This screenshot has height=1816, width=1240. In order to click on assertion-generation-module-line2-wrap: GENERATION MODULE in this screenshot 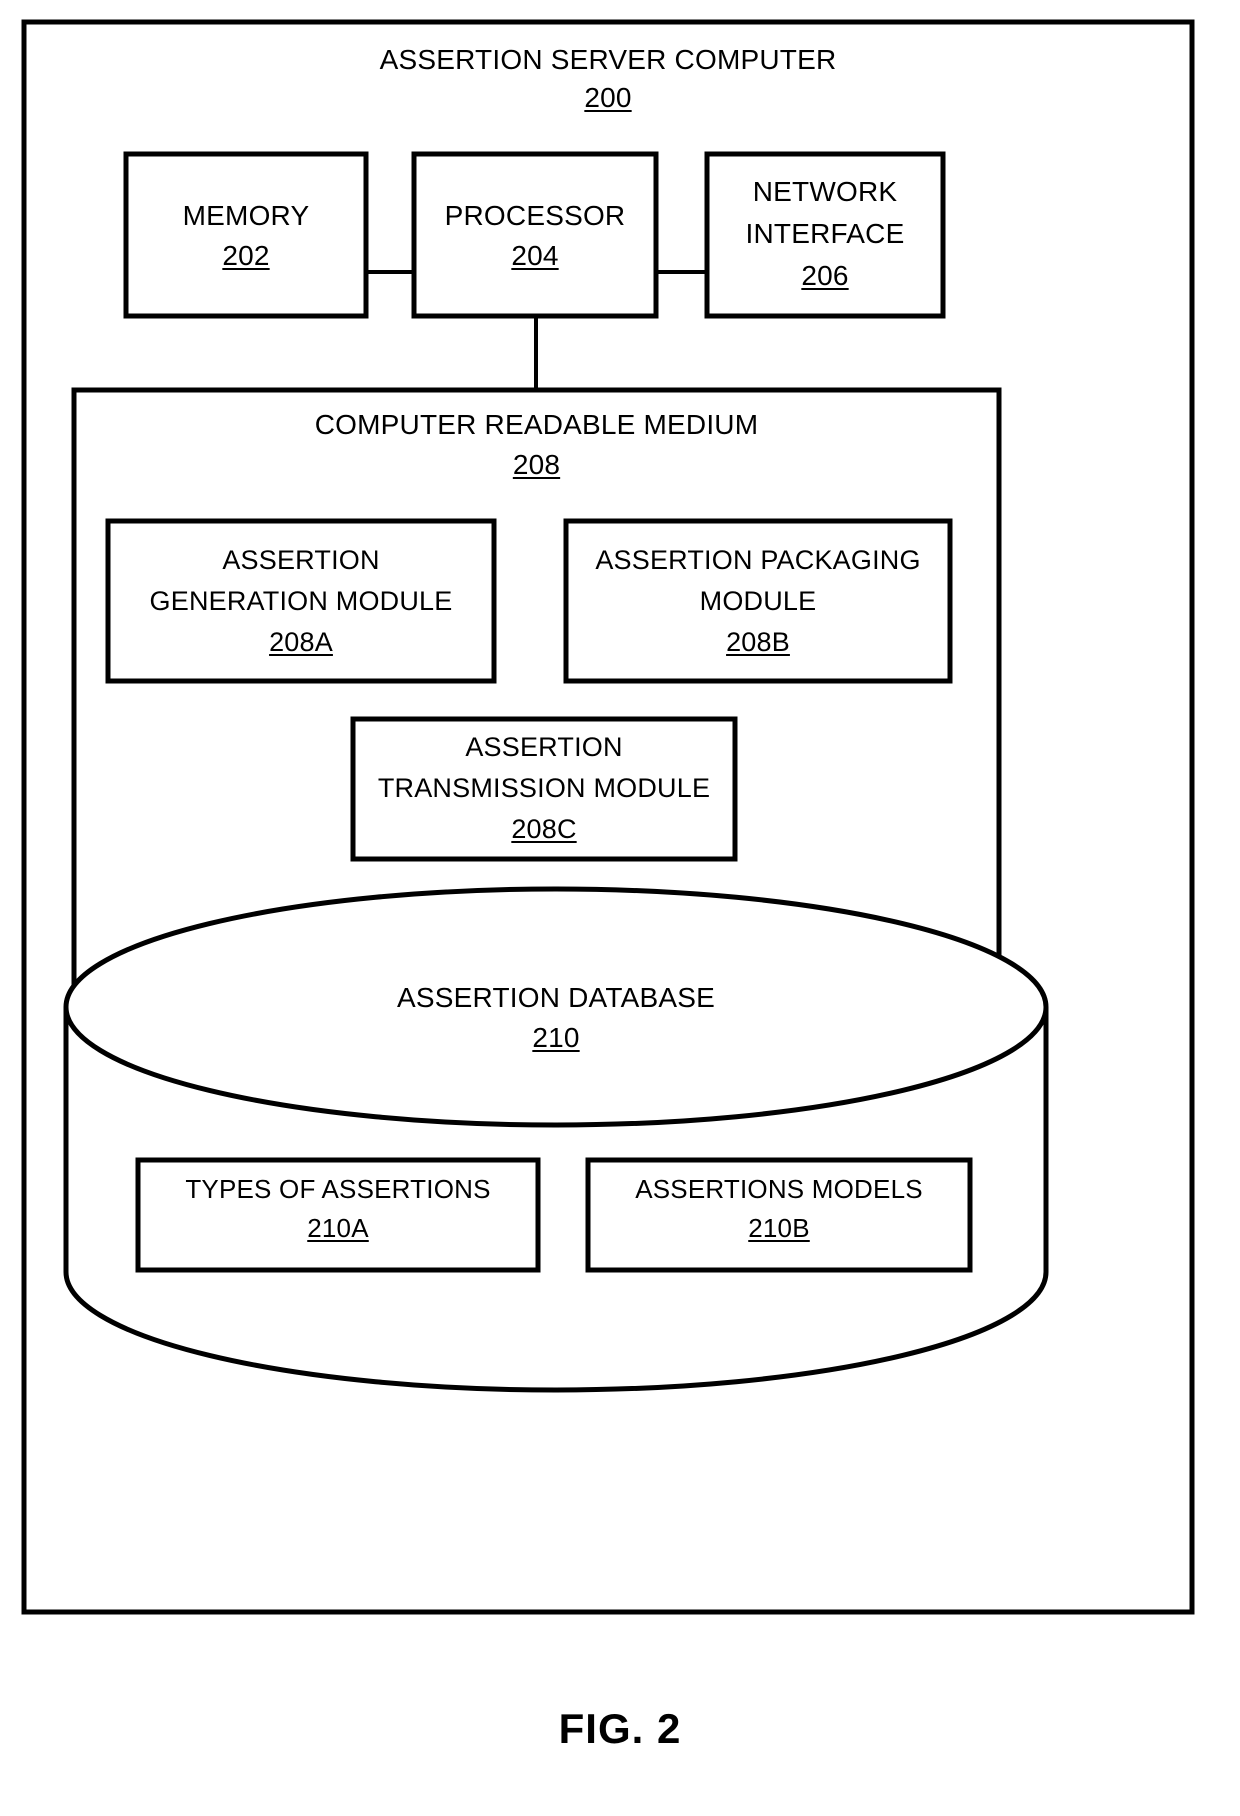, I will do `click(301, 601)`.